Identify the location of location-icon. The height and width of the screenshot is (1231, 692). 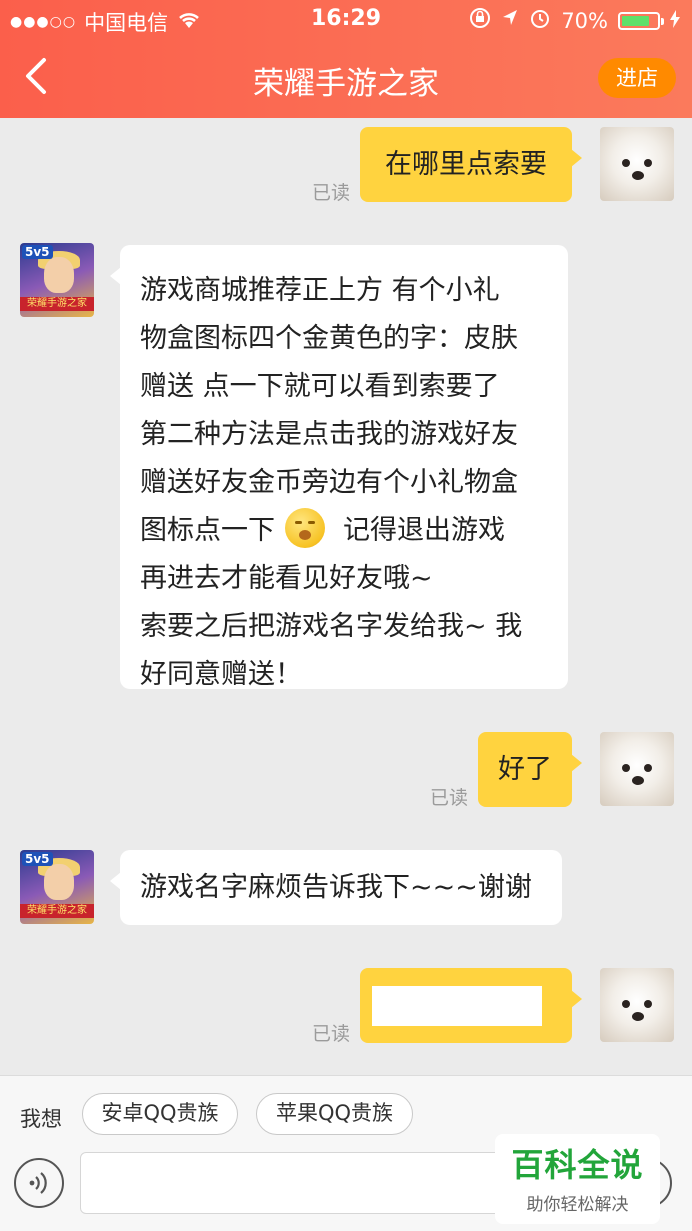
(510, 20).